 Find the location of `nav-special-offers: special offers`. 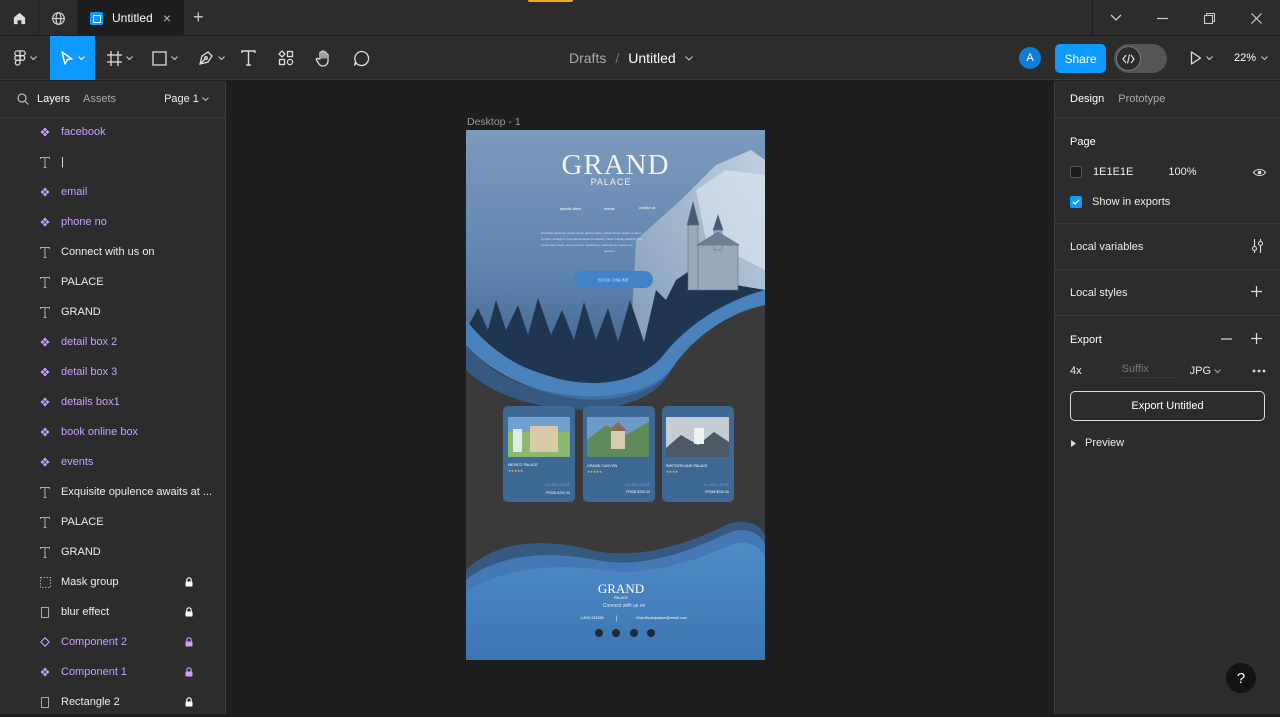

nav-special-offers: special offers is located at coordinates (570, 209).